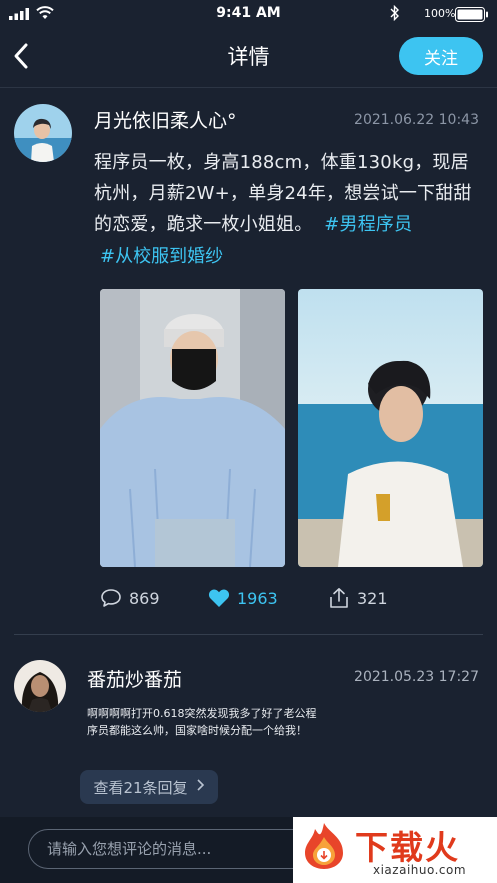  Describe the element at coordinates (420, 870) in the screenshot. I see `watermark-url: xiazaihuo.com` at that location.